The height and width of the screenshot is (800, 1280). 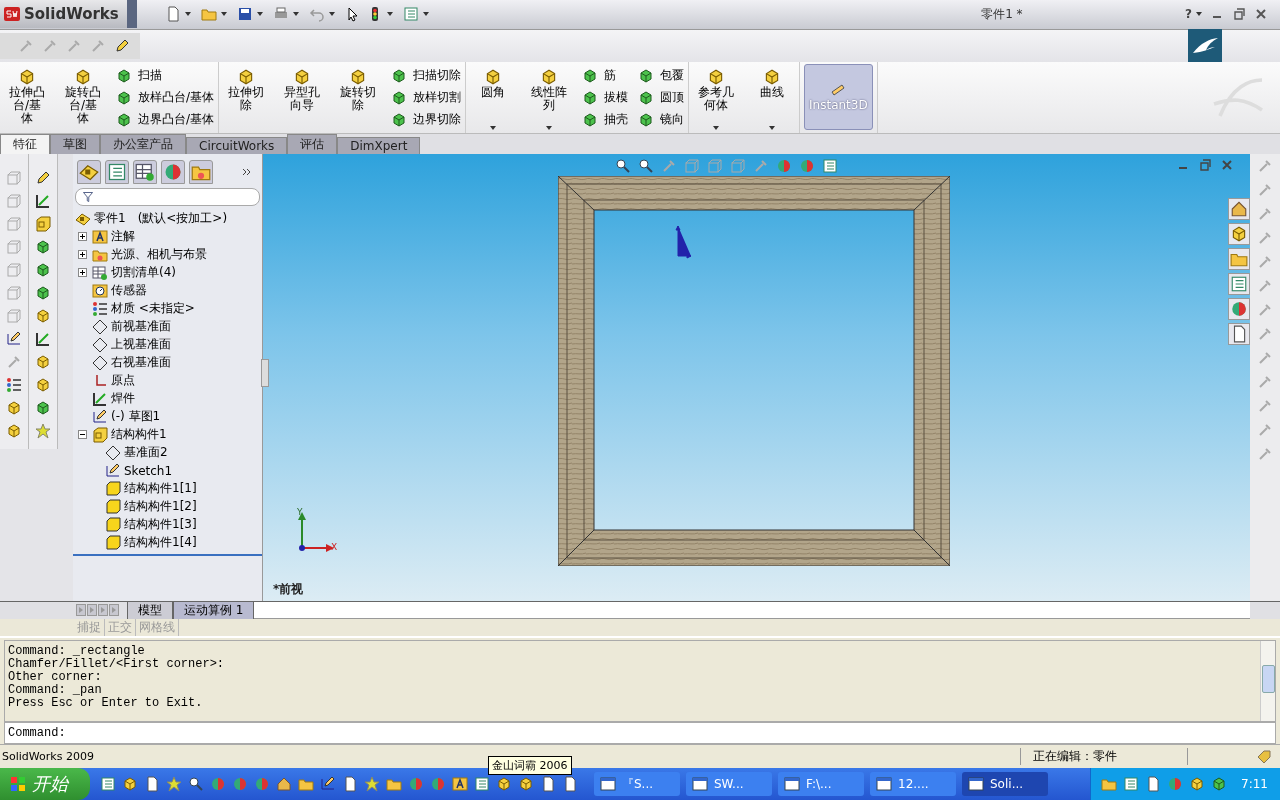 What do you see at coordinates (143, 143) in the screenshot?
I see `command-tab: 办公室产品` at bounding box center [143, 143].